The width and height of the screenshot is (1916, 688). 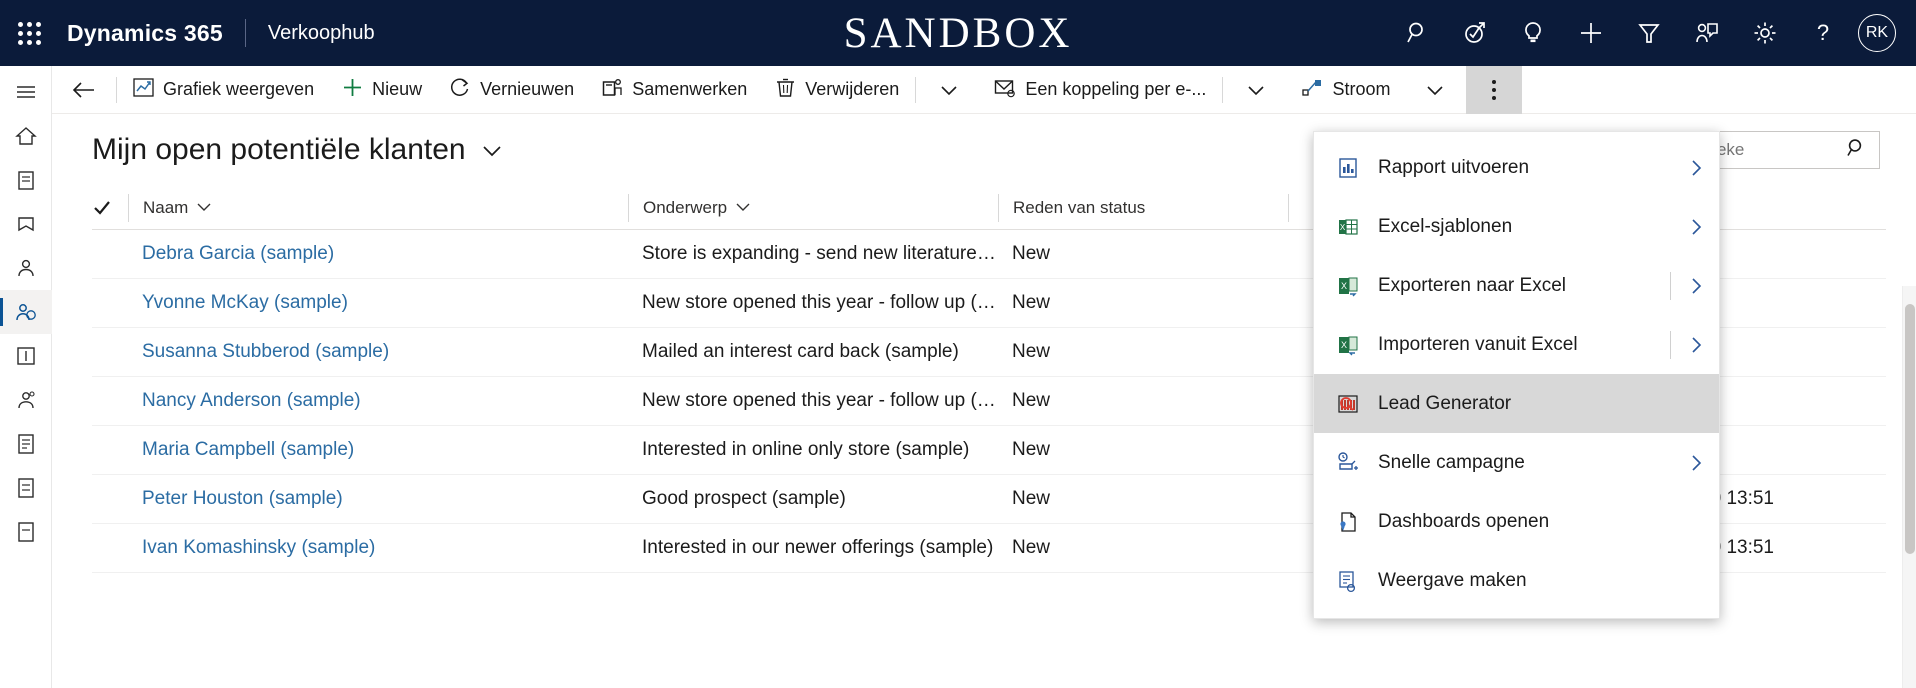 What do you see at coordinates (26, 224) in the screenshot?
I see `sidebar-item-pinned` at bounding box center [26, 224].